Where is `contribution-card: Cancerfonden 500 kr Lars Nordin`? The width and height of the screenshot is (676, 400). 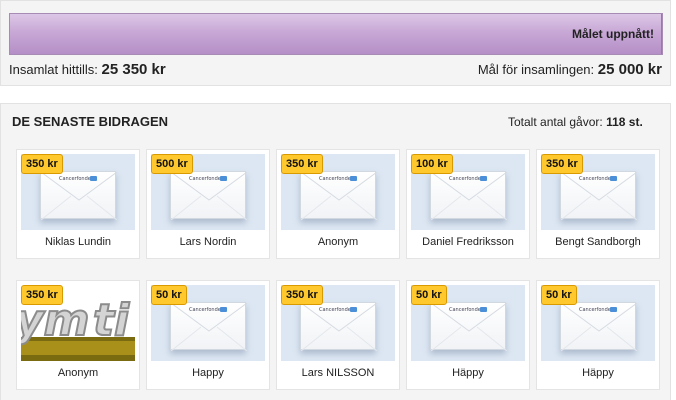 contribution-card: Cancerfonden 500 kr Lars Nordin is located at coordinates (208, 204).